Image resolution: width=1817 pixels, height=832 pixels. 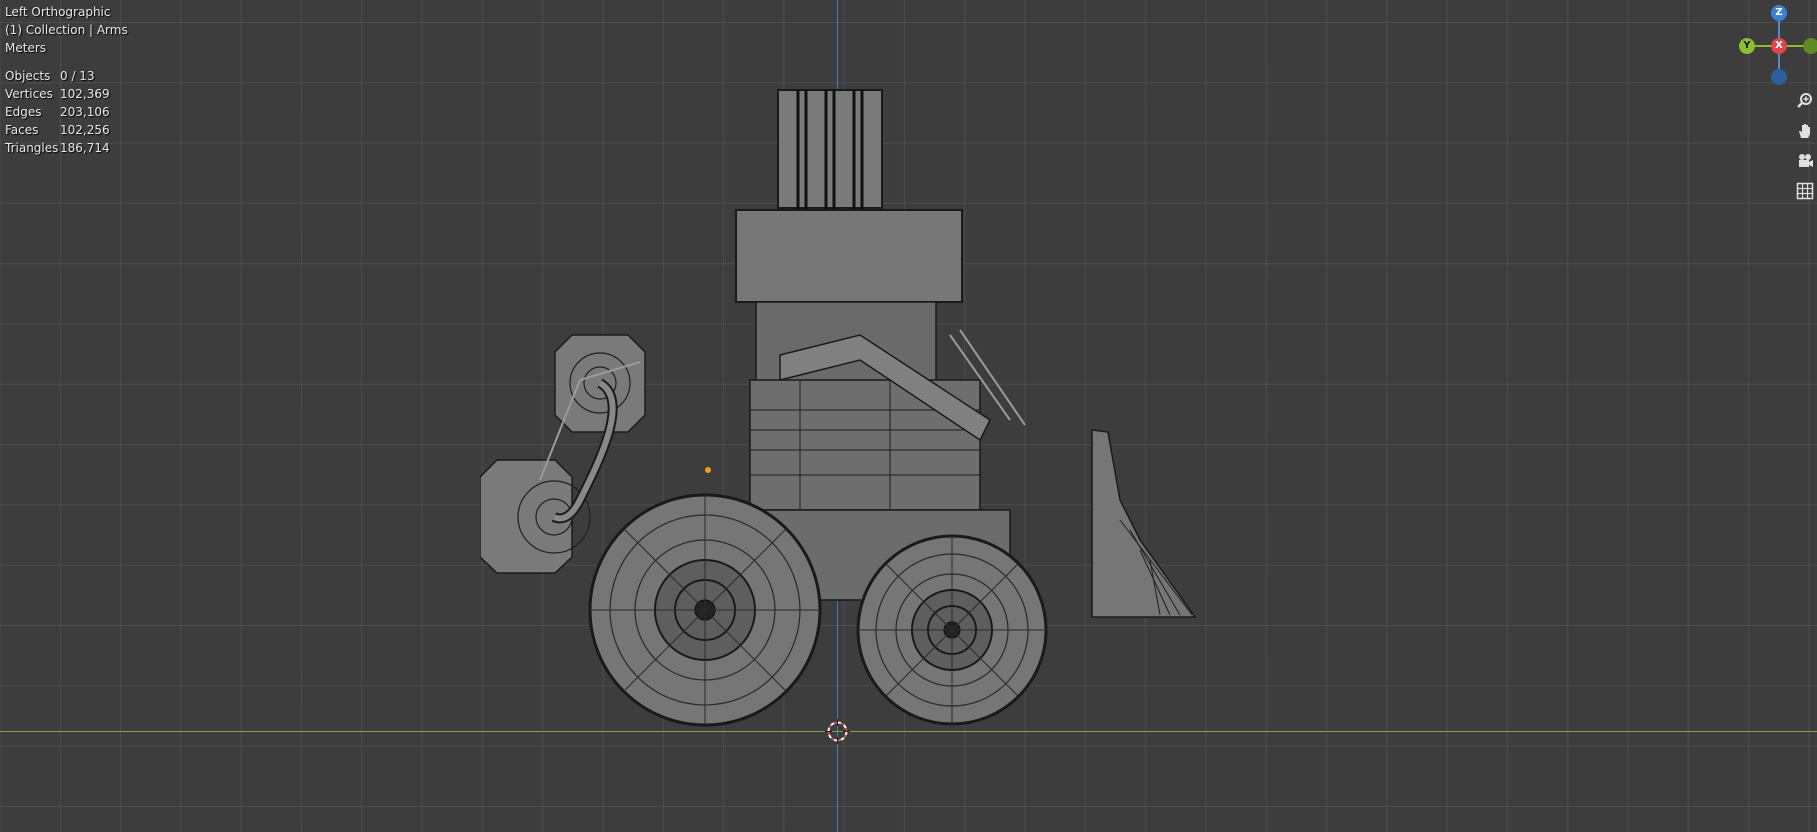 I want to click on stat-value: 102,256, so click(x=85, y=130).